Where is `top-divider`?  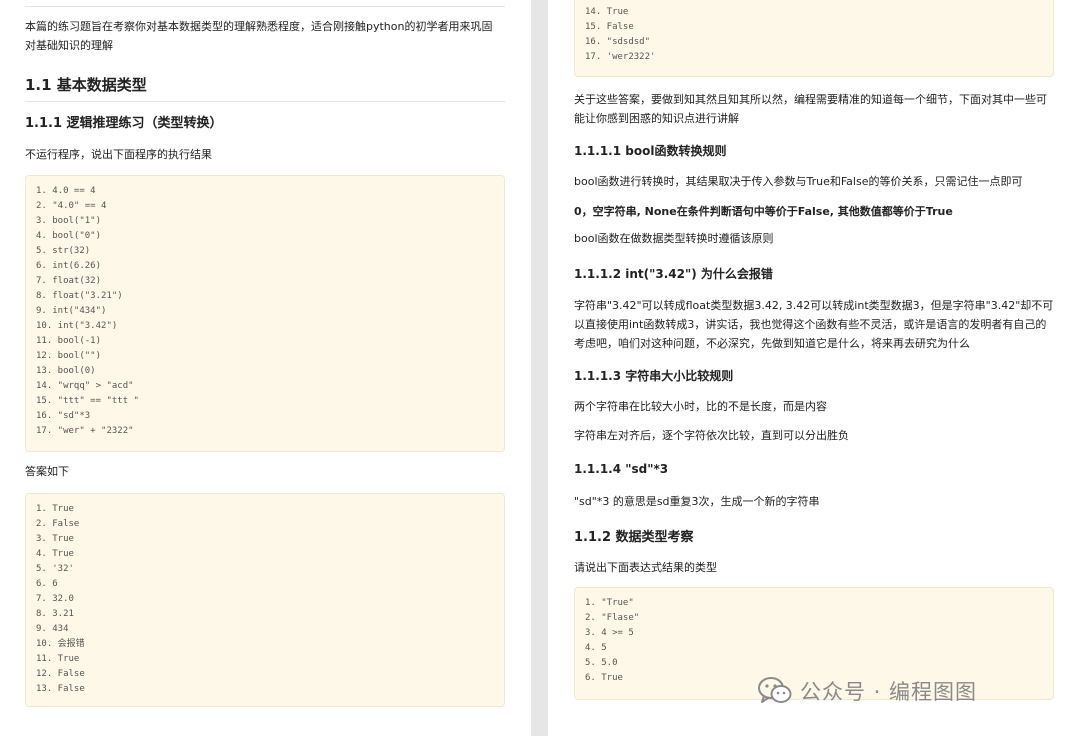
top-divider is located at coordinates (265, 6).